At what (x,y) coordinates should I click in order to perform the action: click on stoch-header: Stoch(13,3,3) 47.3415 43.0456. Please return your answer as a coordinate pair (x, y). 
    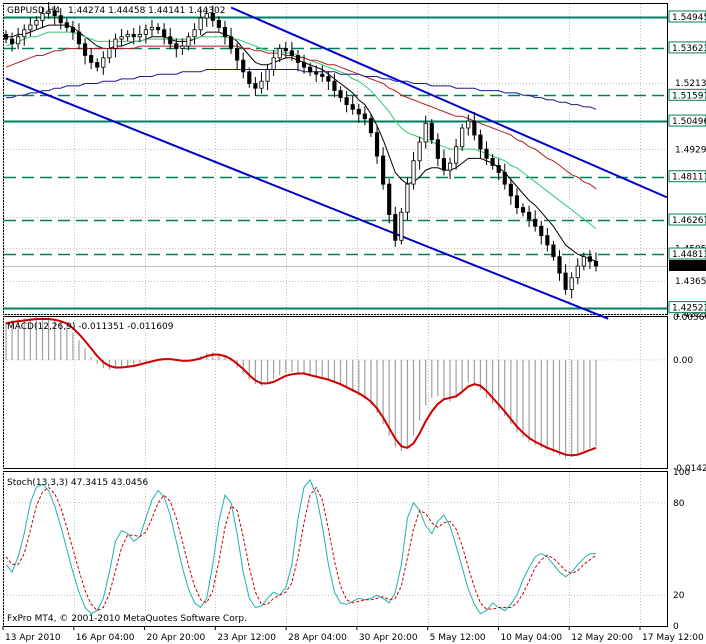
    Looking at the image, I should click on (77, 483).